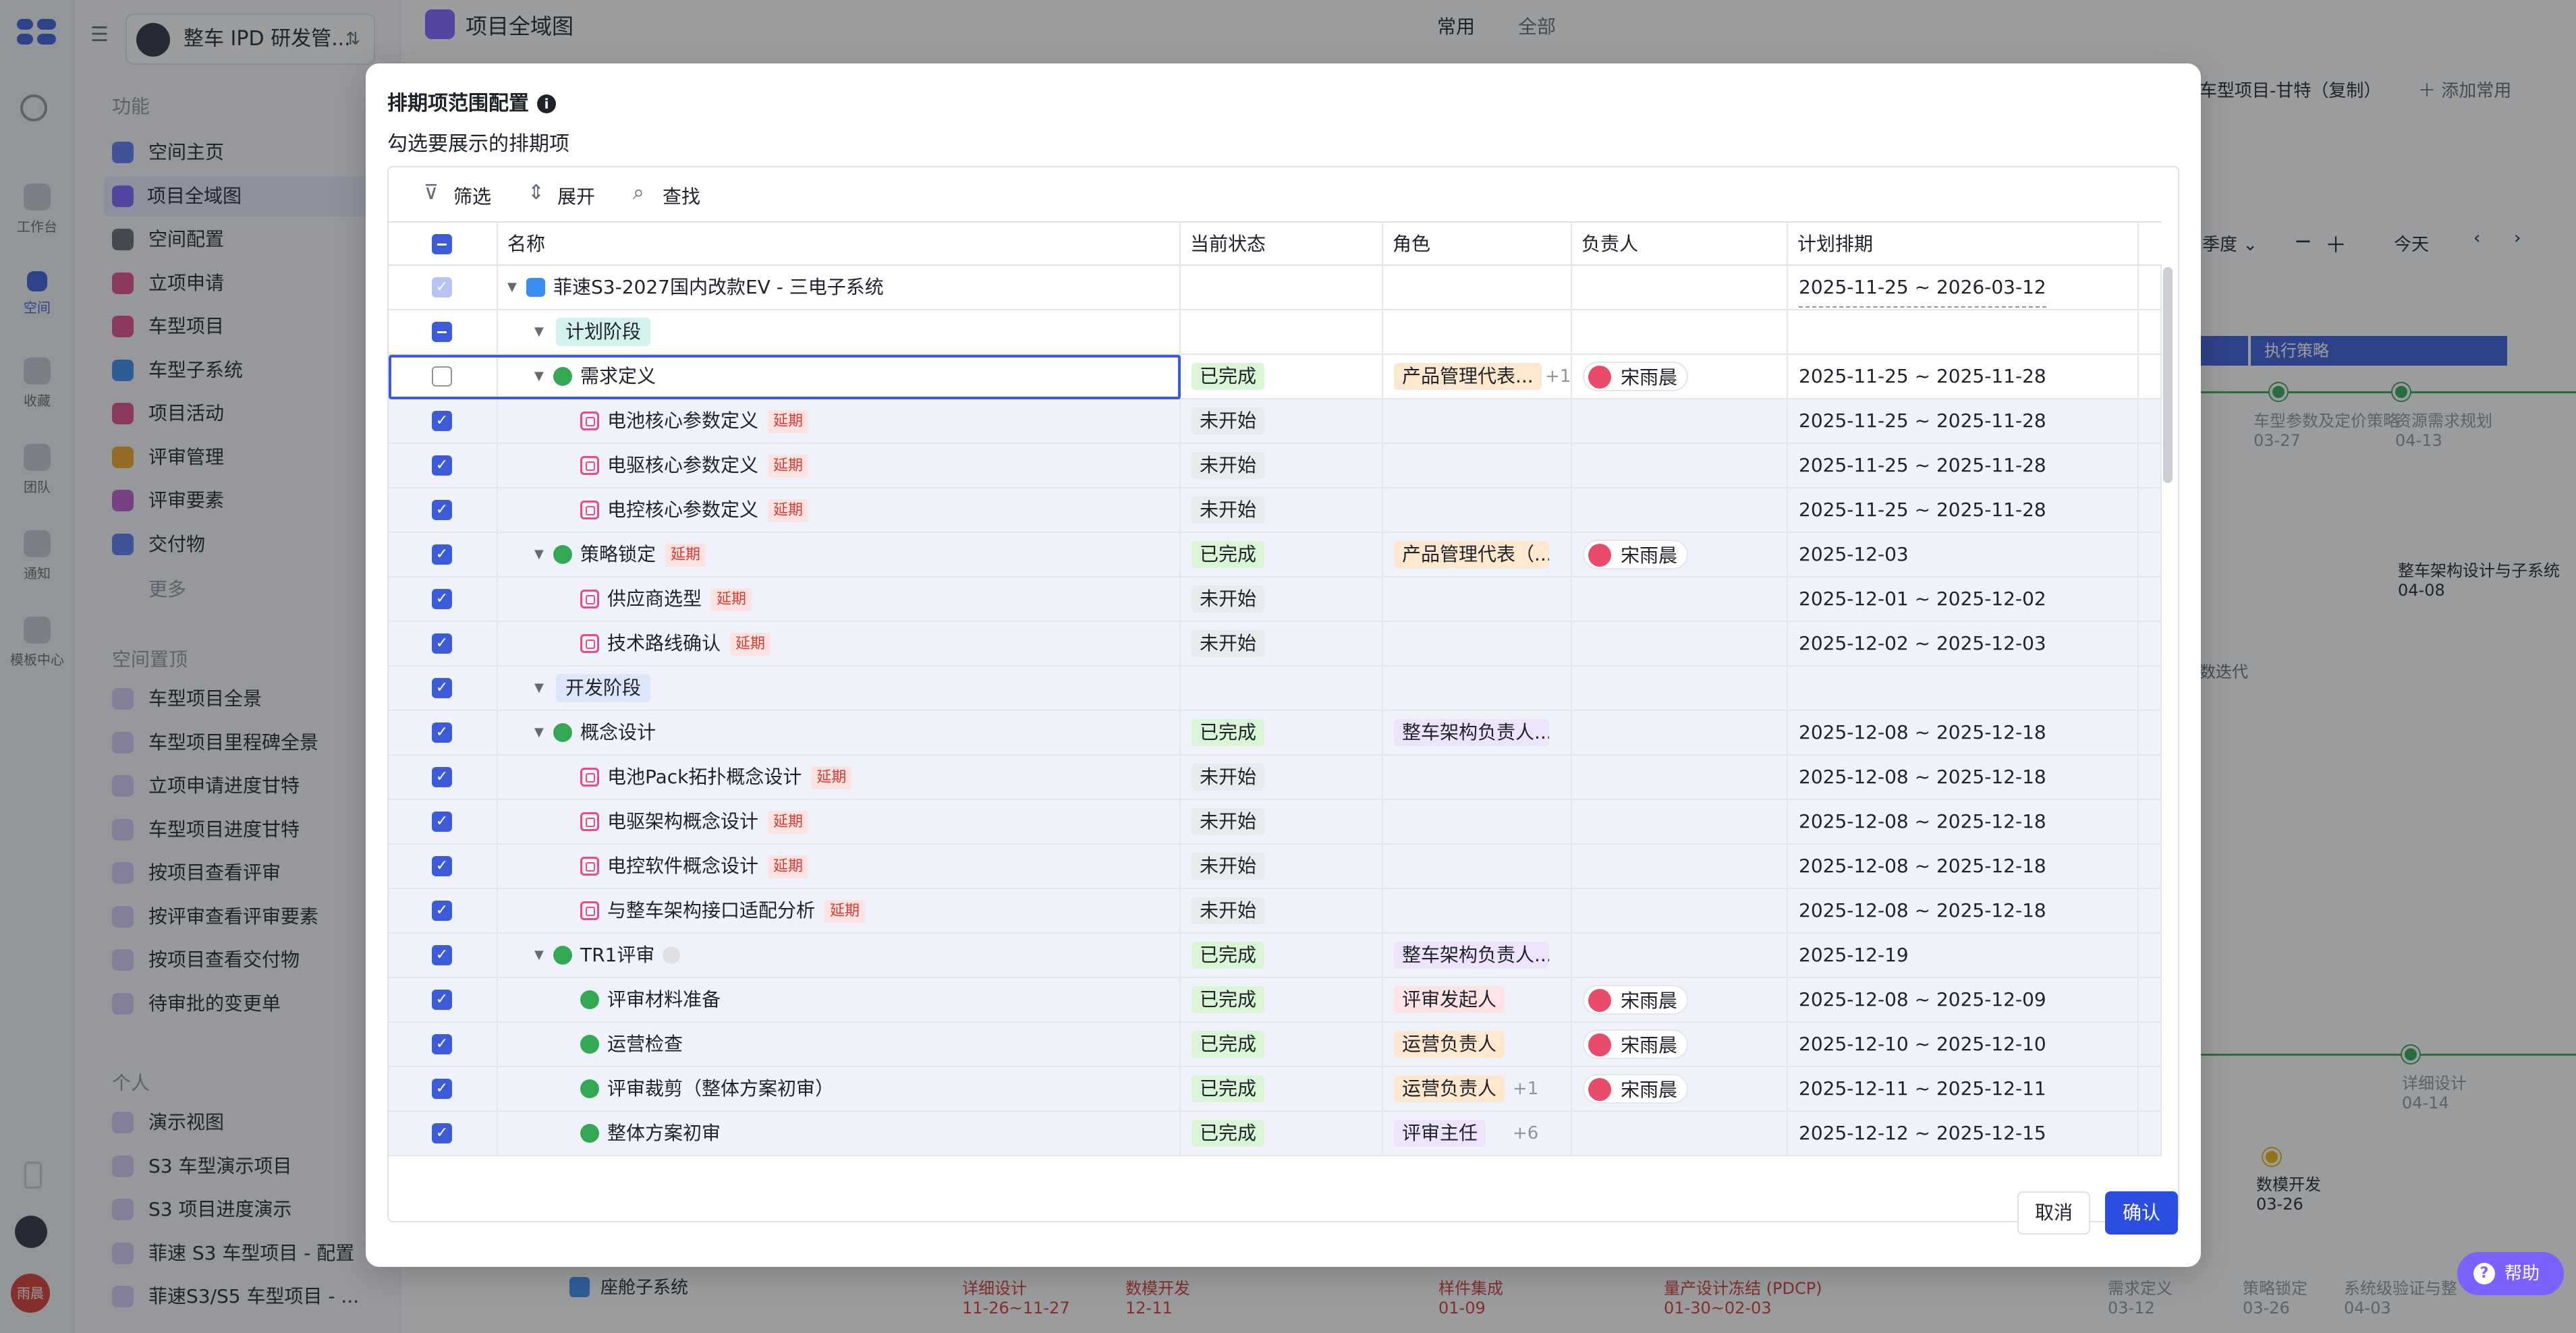 The image size is (2576, 1333). Describe the element at coordinates (2168, 375) in the screenshot. I see `scrollbar-thumb` at that location.